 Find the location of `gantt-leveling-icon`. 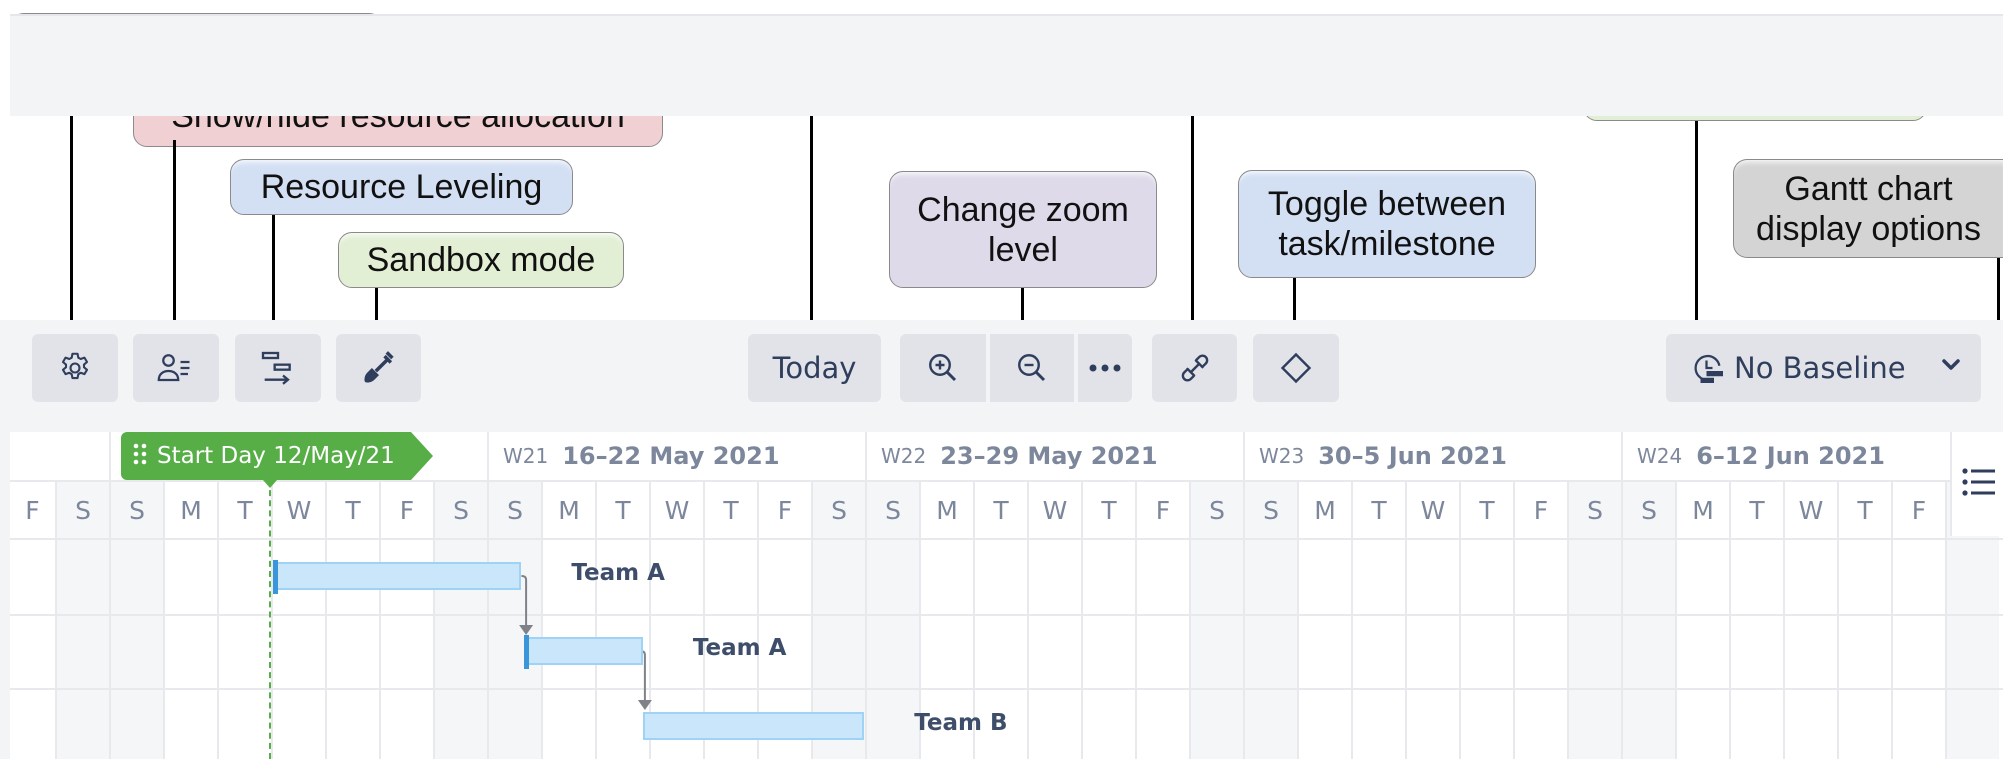

gantt-leveling-icon is located at coordinates (278, 368).